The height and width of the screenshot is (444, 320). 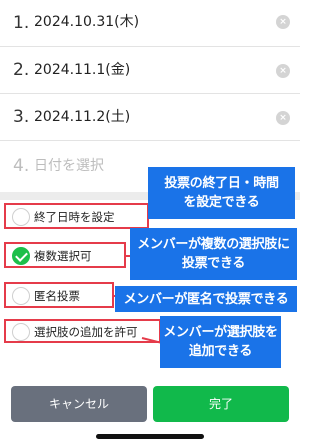 What do you see at coordinates (21, 117) in the screenshot?
I see `date-number: 3.` at bounding box center [21, 117].